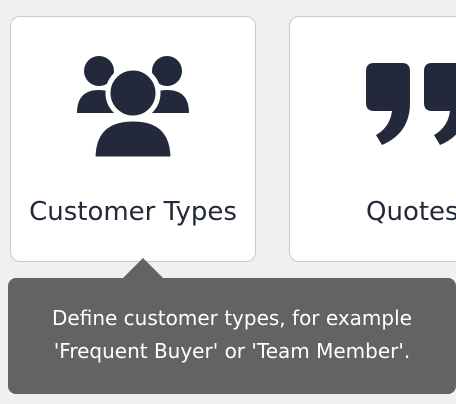 This screenshot has width=456, height=404. Describe the element at coordinates (411, 212) in the screenshot. I see `tile-label: Quotes` at that location.